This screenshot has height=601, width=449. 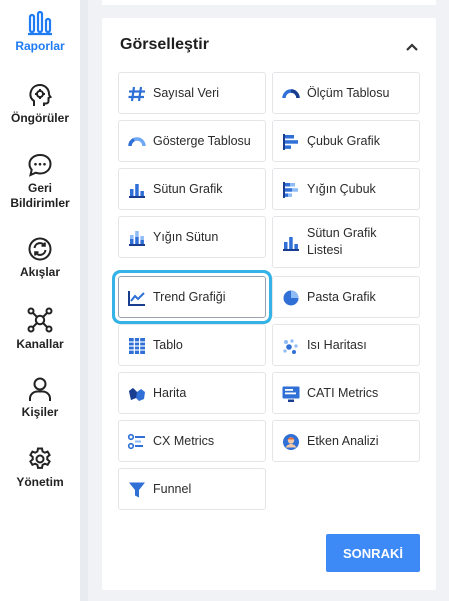 I want to click on gear-icon, so click(x=40, y=458).